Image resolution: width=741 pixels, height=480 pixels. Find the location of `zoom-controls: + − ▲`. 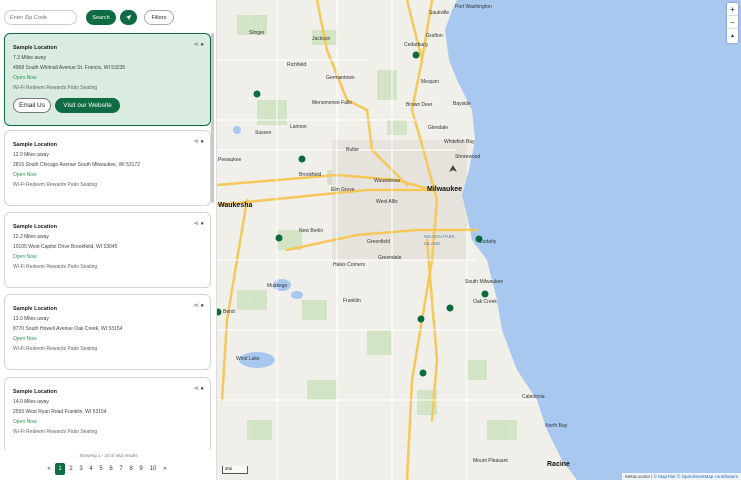

zoom-controls: + − ▲ is located at coordinates (732, 23).